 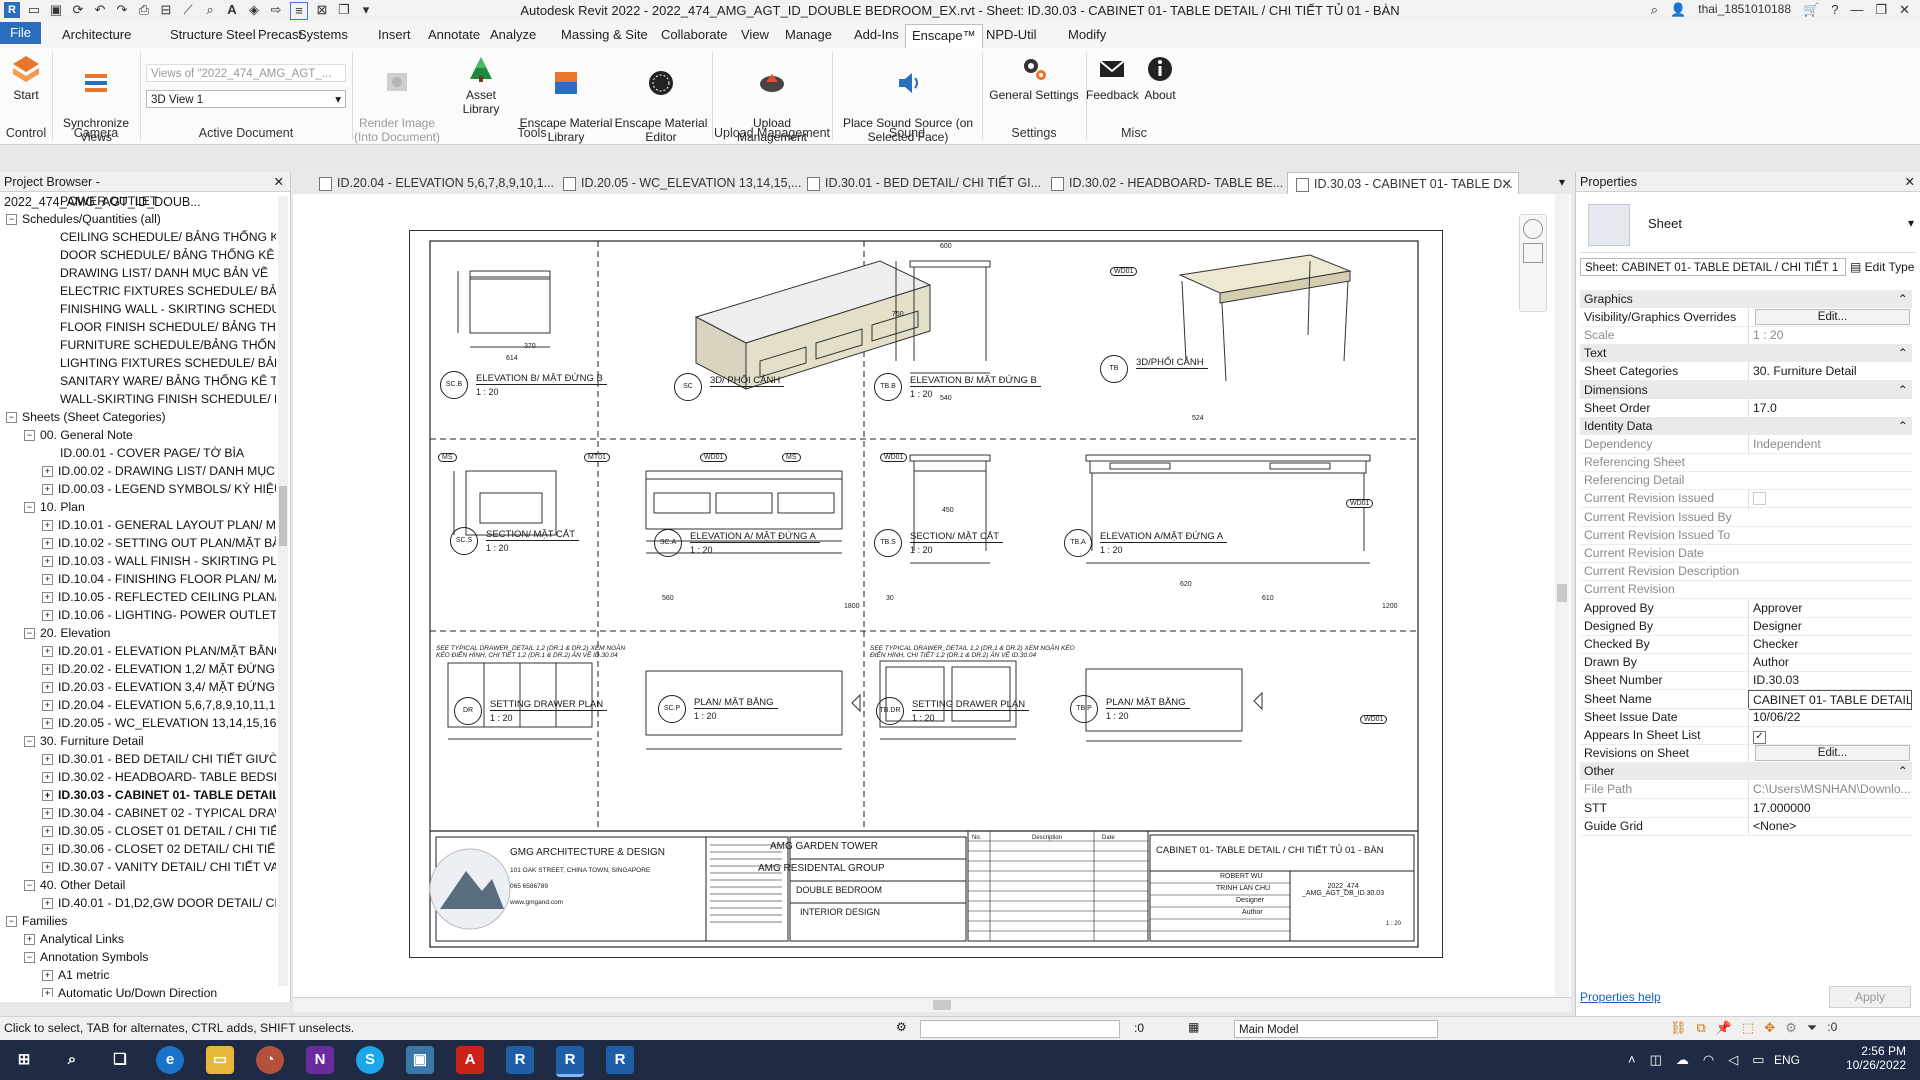 I want to click on revit-active-icon: R, so click(x=570, y=1061).